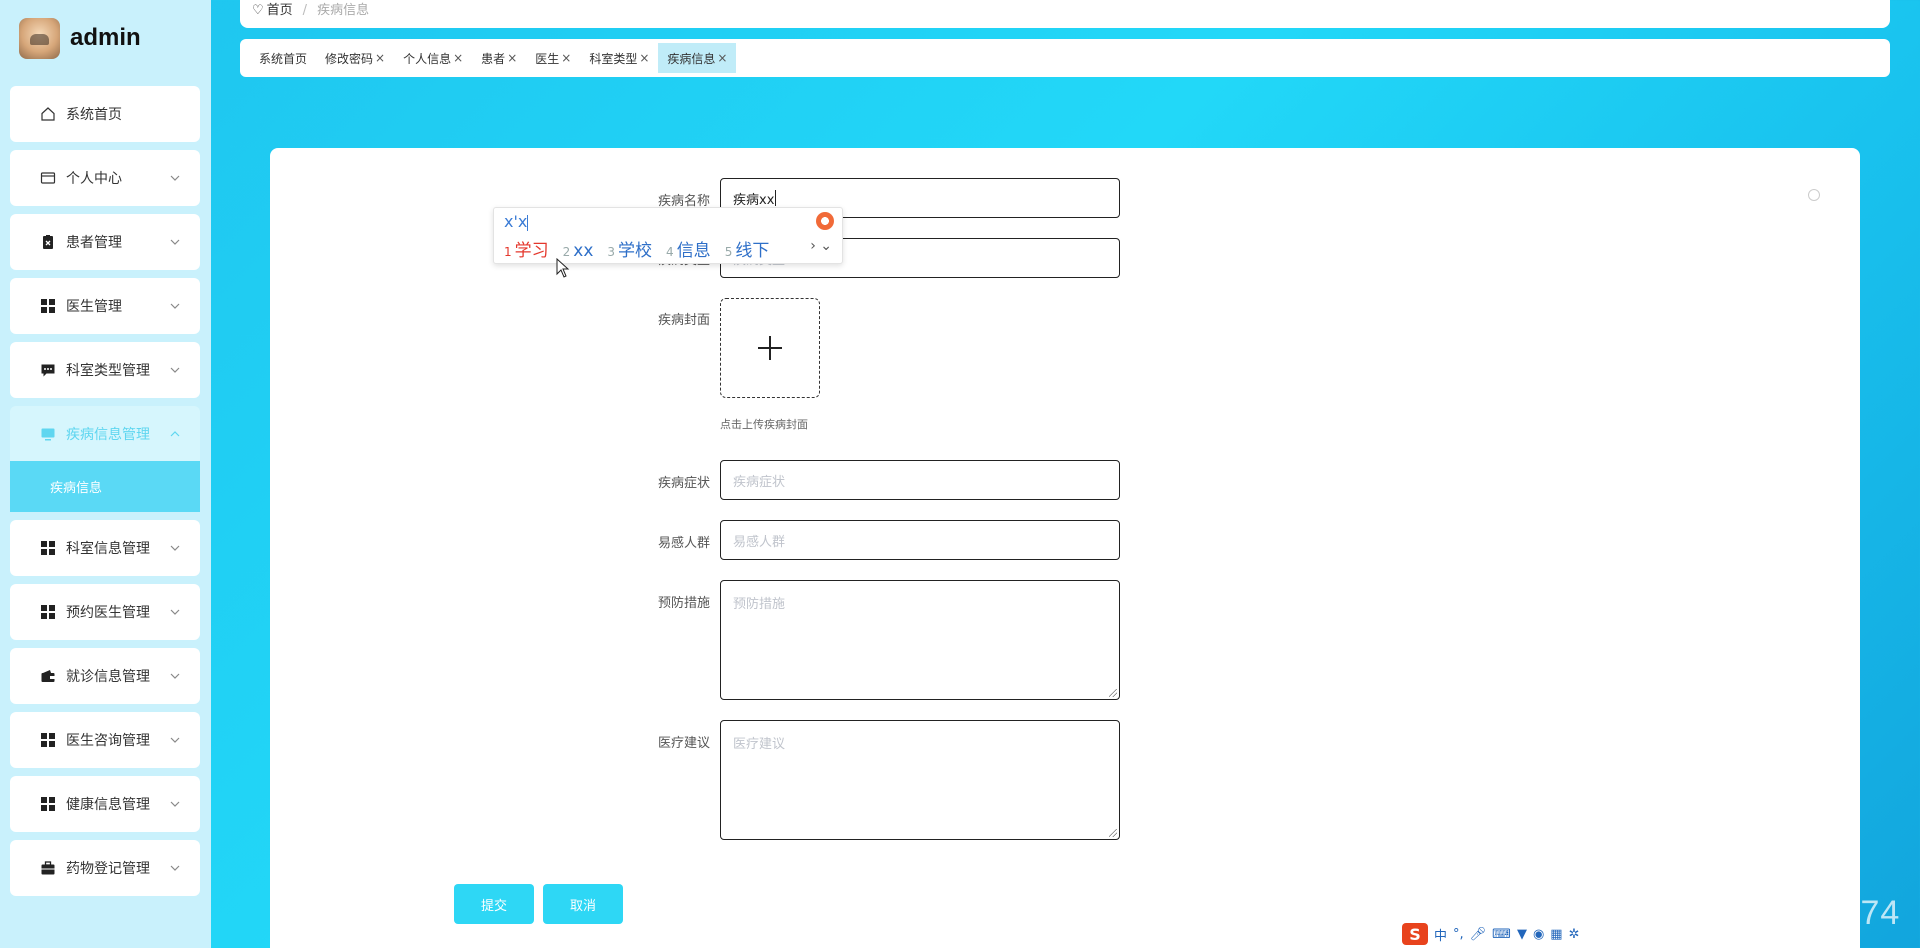 Image resolution: width=1920 pixels, height=948 pixels. Describe the element at coordinates (683, 320) in the screenshot. I see `disease-cover-label: 疾病封面` at that location.